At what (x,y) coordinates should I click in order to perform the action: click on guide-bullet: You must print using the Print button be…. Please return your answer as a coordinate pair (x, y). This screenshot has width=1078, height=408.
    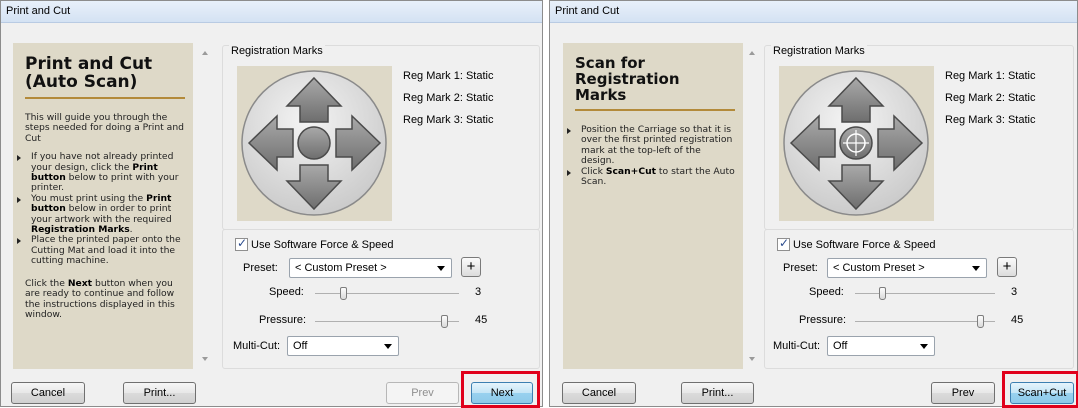
    Looking at the image, I should click on (101, 214).